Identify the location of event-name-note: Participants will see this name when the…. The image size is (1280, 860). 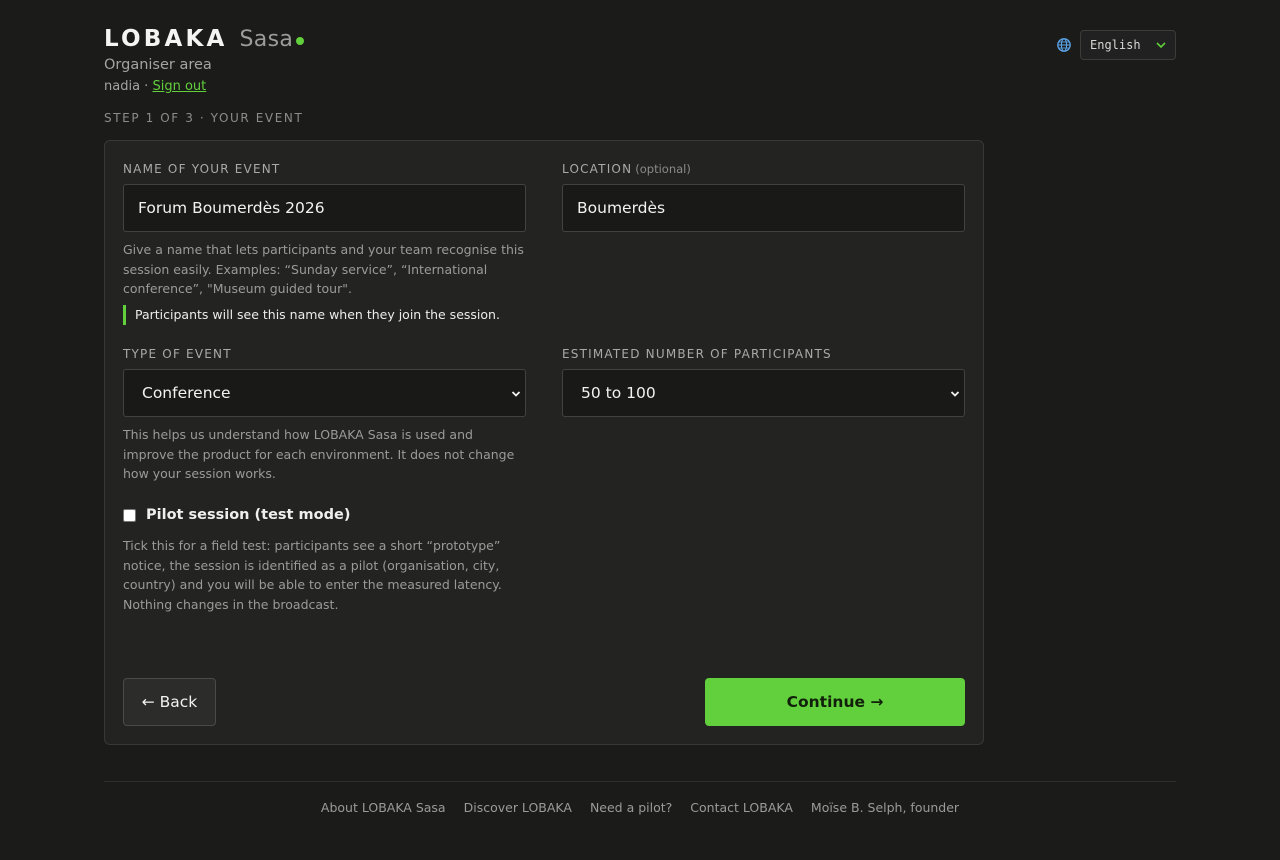
(323, 315).